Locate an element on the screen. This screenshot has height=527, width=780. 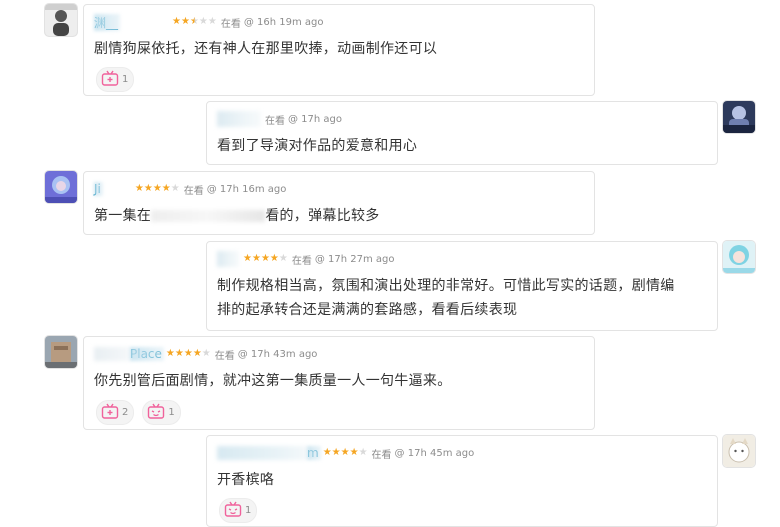
comment-time: @ 17h 45m ago is located at coordinates (434, 453).